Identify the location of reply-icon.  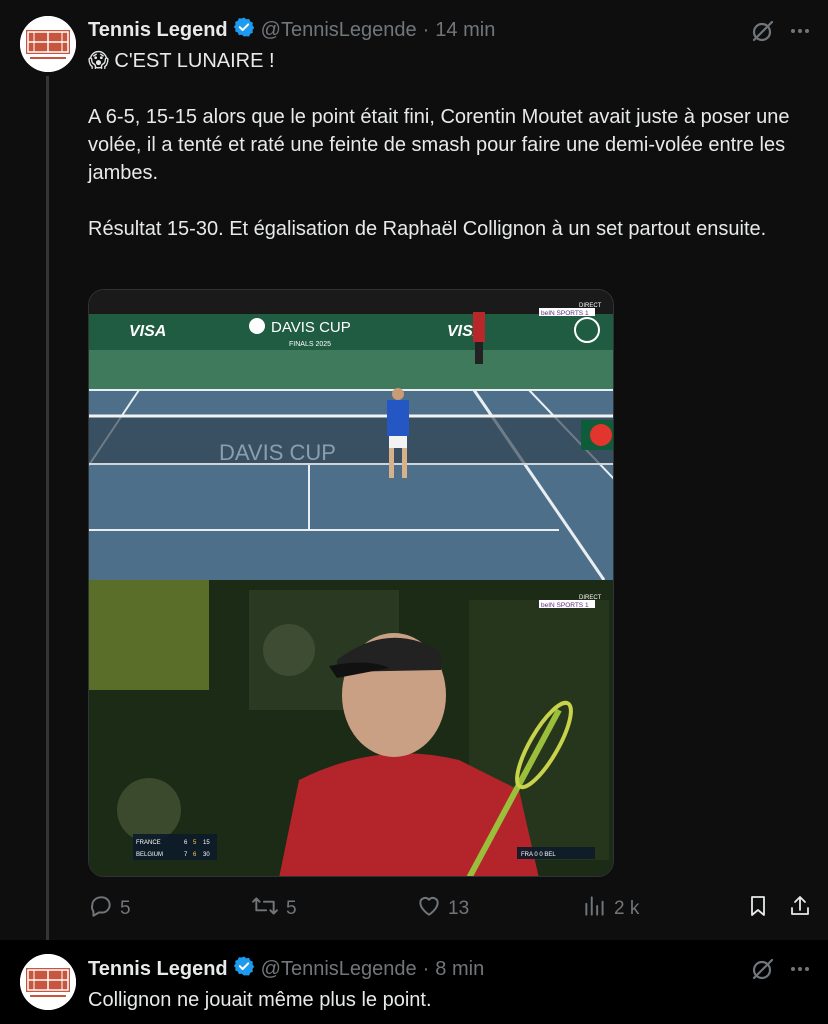
(104, 909).